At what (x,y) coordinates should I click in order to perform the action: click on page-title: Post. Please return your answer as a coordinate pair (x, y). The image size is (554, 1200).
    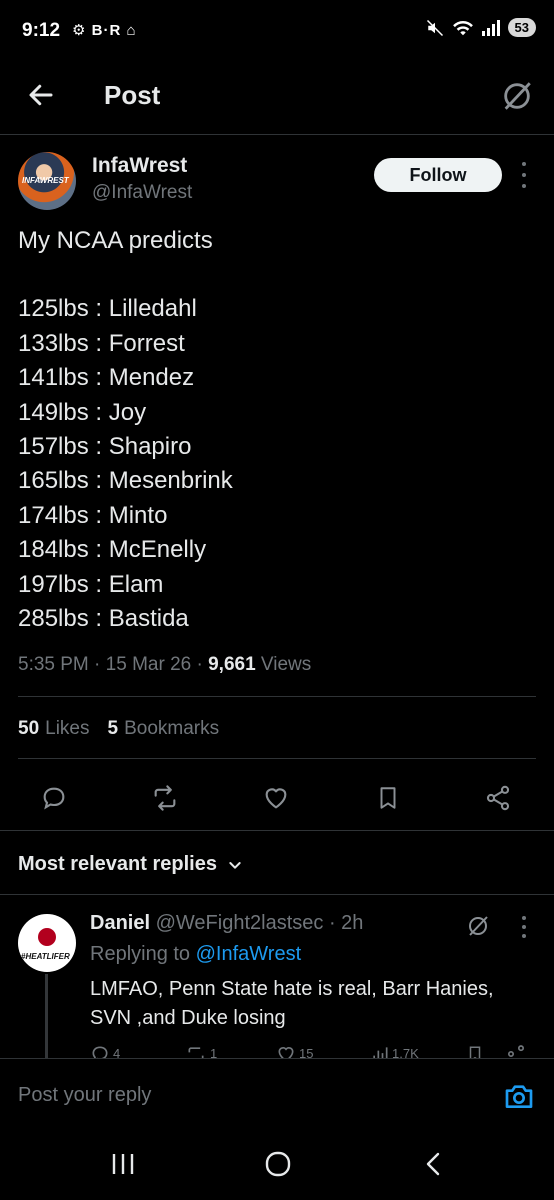
    Looking at the image, I should click on (132, 95).